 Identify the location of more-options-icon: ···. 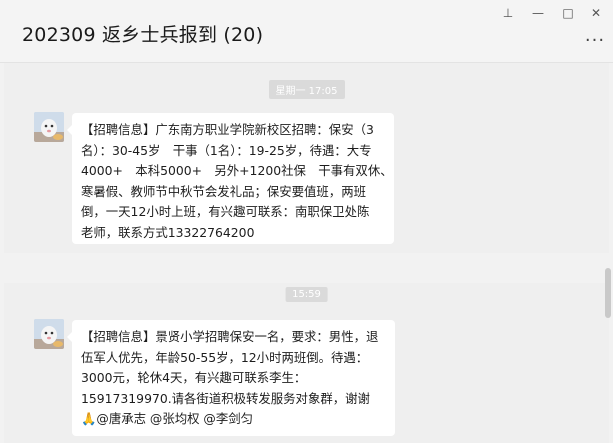
(595, 40).